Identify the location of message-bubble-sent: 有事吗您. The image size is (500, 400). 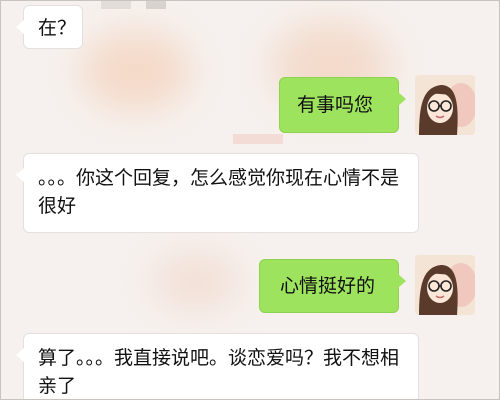
(342, 105).